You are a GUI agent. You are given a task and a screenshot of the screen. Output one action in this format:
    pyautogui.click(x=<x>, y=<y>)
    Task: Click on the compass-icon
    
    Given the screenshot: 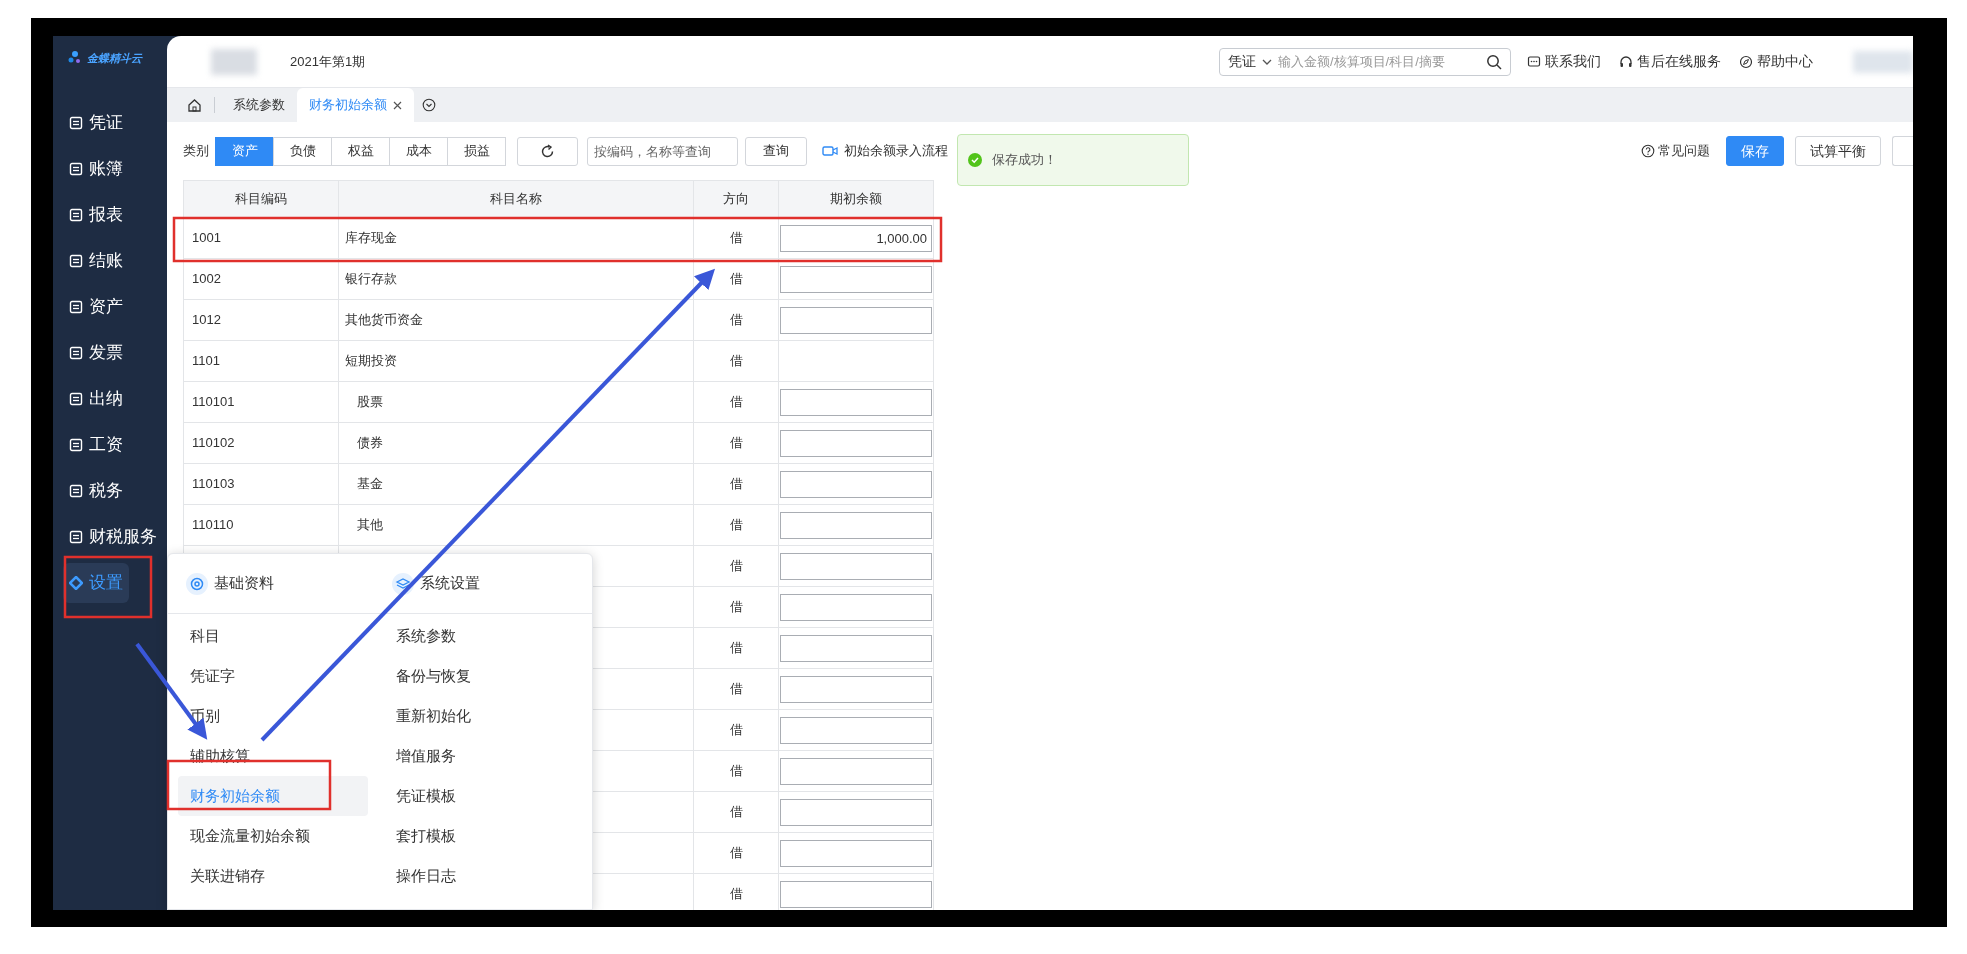 What is the action you would take?
    pyautogui.click(x=1746, y=61)
    